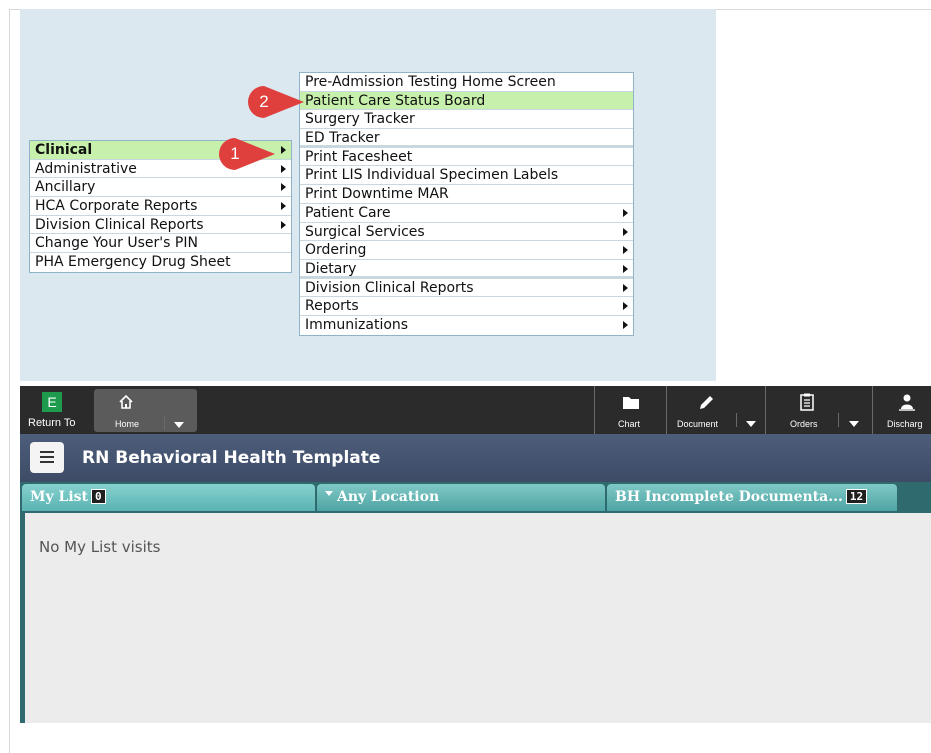 This screenshot has height=753, width=931. What do you see at coordinates (466, 120) in the screenshot?
I see `menu-item-surgery-tracker: Surgery Tracker` at bounding box center [466, 120].